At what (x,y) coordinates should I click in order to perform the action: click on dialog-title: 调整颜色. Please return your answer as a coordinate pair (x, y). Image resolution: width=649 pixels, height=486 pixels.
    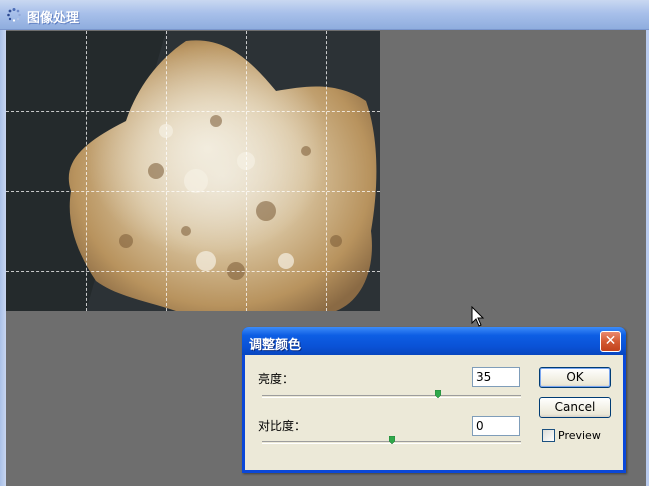
    Looking at the image, I should click on (275, 345).